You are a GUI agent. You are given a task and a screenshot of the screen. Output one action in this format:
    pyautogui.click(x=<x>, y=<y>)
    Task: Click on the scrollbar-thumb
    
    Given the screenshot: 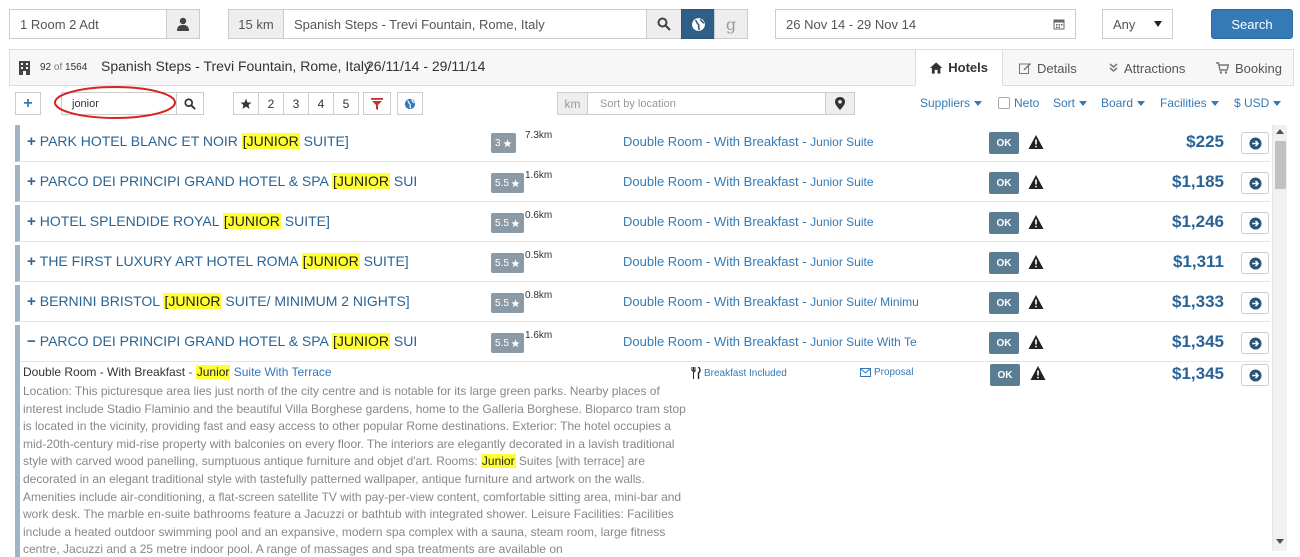 What is the action you would take?
    pyautogui.click(x=1280, y=165)
    